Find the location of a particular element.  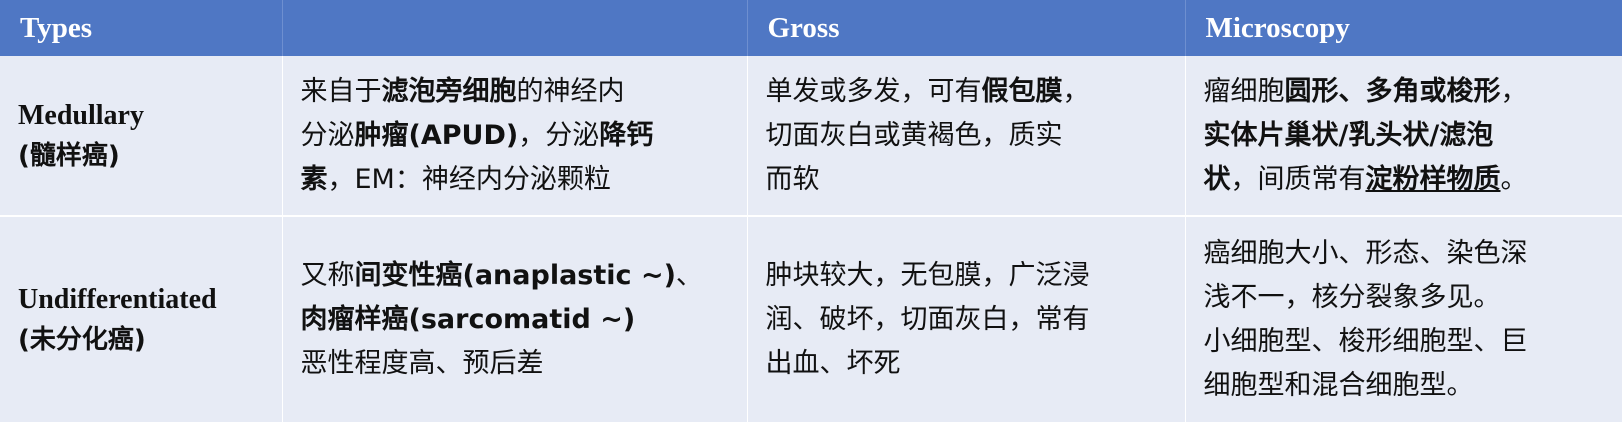

type-name-cn: (未分化癌) is located at coordinates (82, 339).